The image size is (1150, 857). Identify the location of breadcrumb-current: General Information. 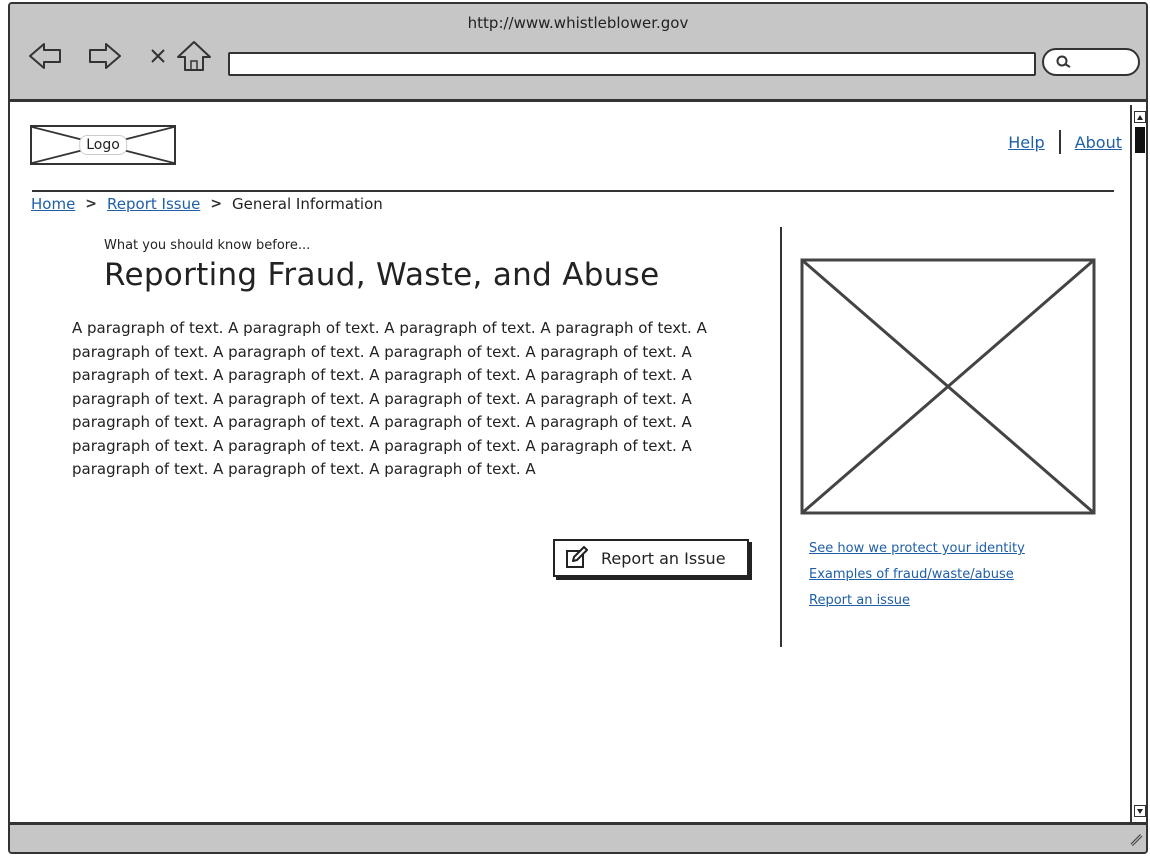
(307, 204).